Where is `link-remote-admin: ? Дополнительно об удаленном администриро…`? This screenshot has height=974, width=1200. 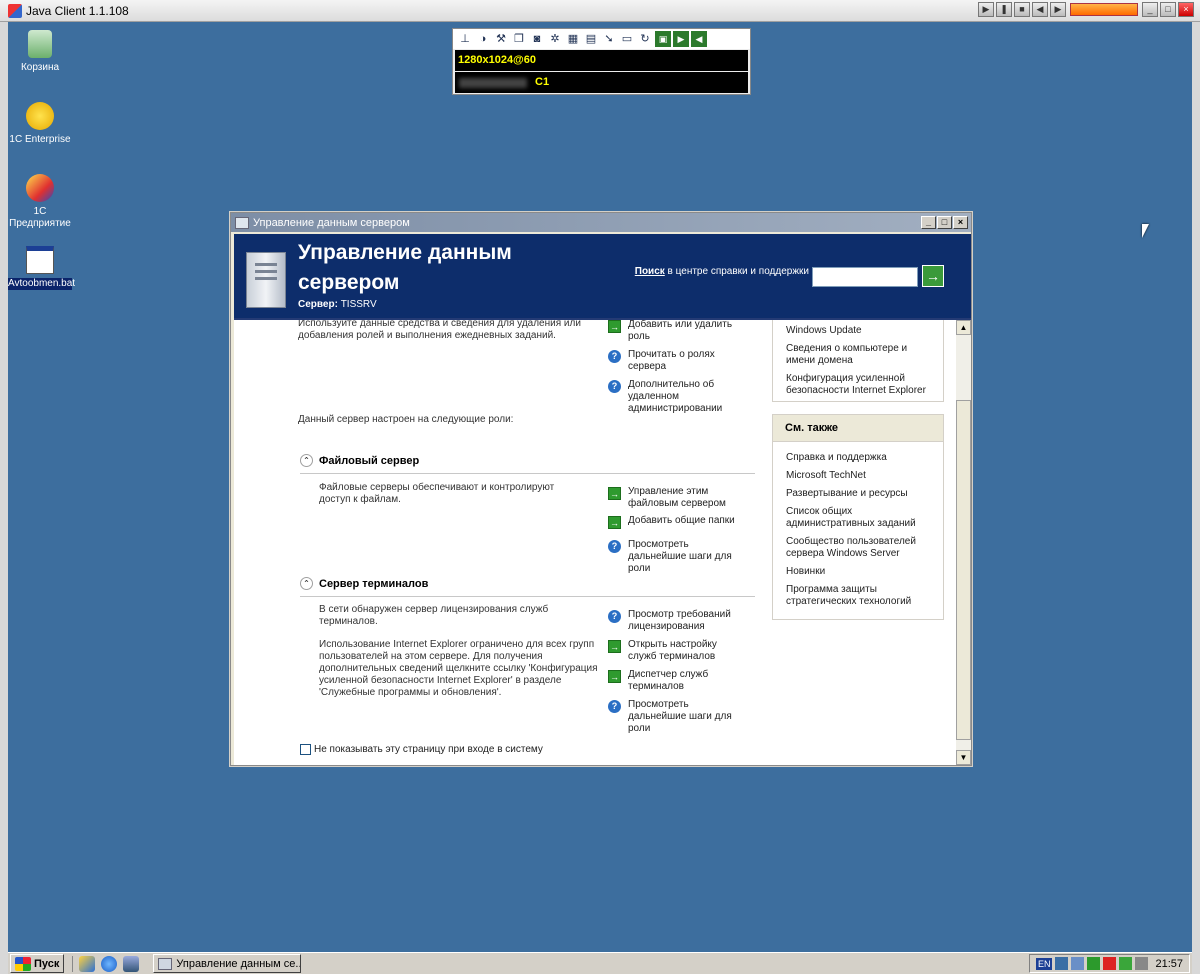 link-remote-admin: ? Дополнительно об удаленном администриро… is located at coordinates (675, 397).